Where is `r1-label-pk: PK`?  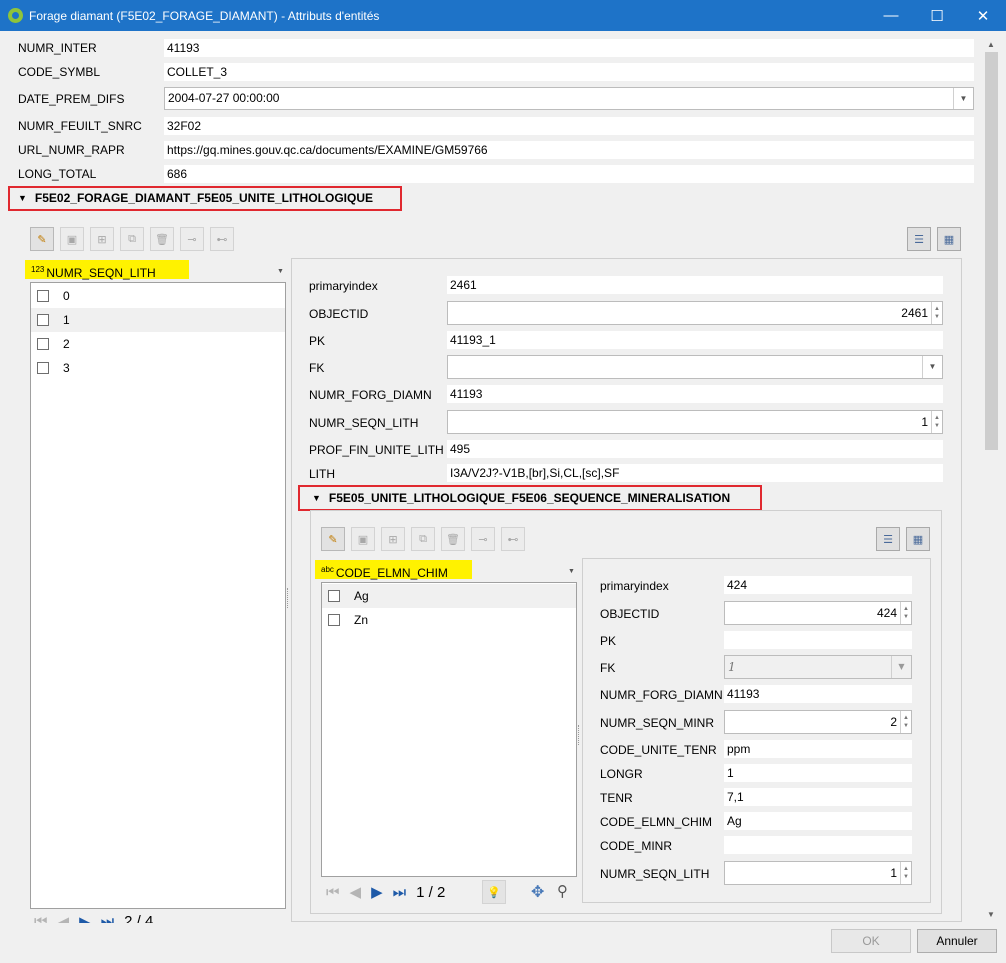
r1-label-pk: PK is located at coordinates (317, 341).